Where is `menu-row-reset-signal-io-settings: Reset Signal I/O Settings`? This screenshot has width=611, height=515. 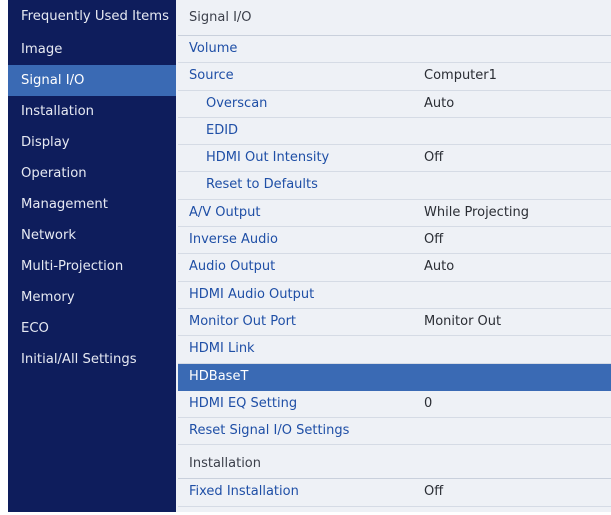 menu-row-reset-signal-io-settings: Reset Signal I/O Settings is located at coordinates (394, 432).